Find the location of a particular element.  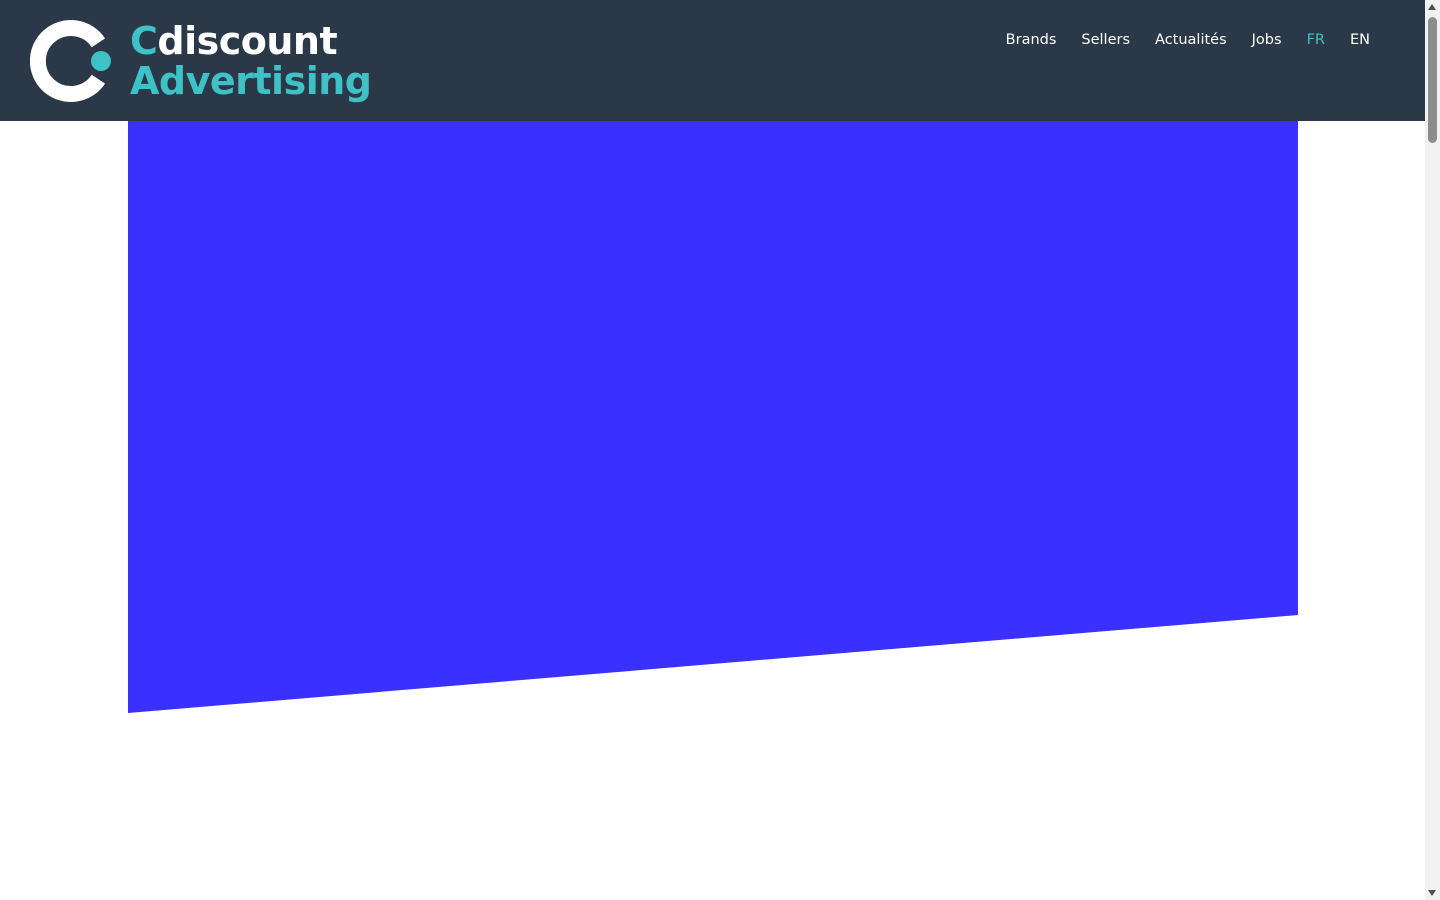

logo-wordmark: Cdiscount Advertising is located at coordinates (251, 62).